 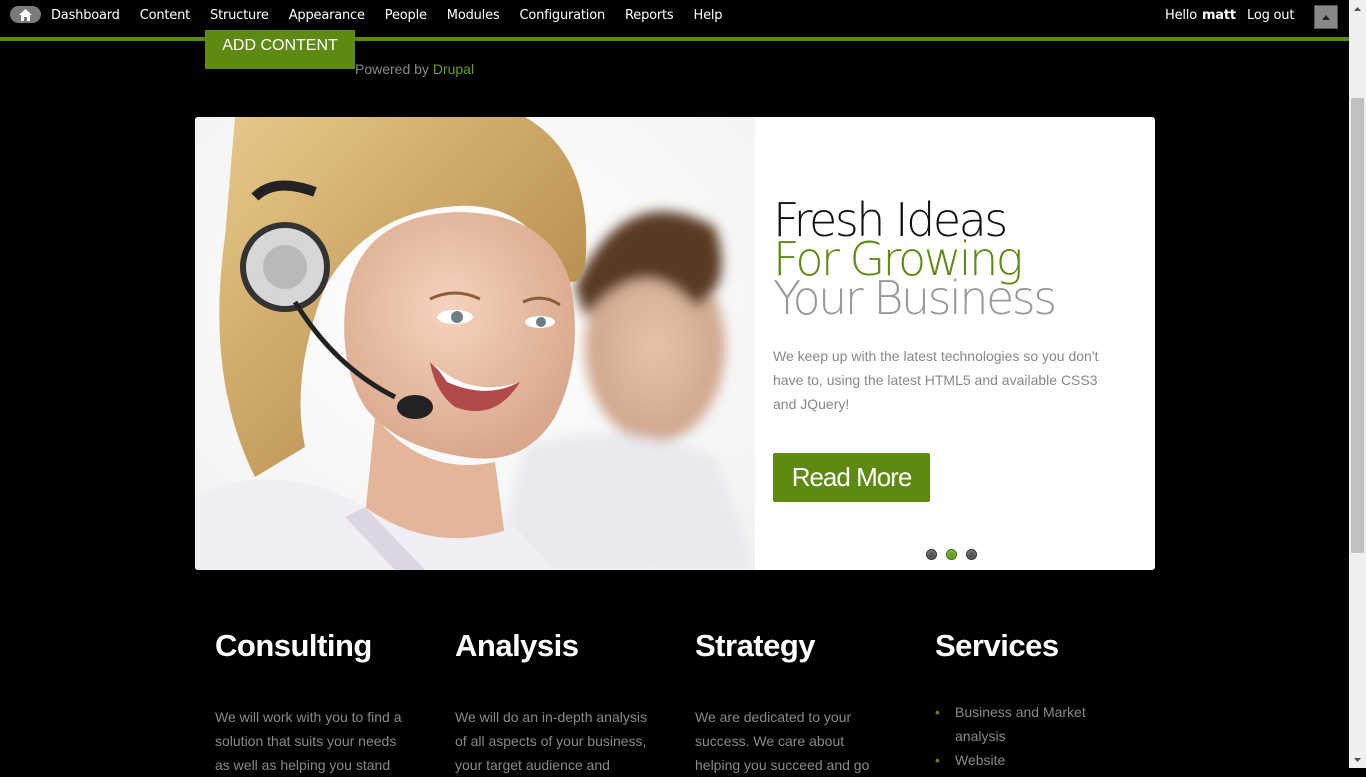 I want to click on hello-label: Hello, so click(x=1181, y=15).